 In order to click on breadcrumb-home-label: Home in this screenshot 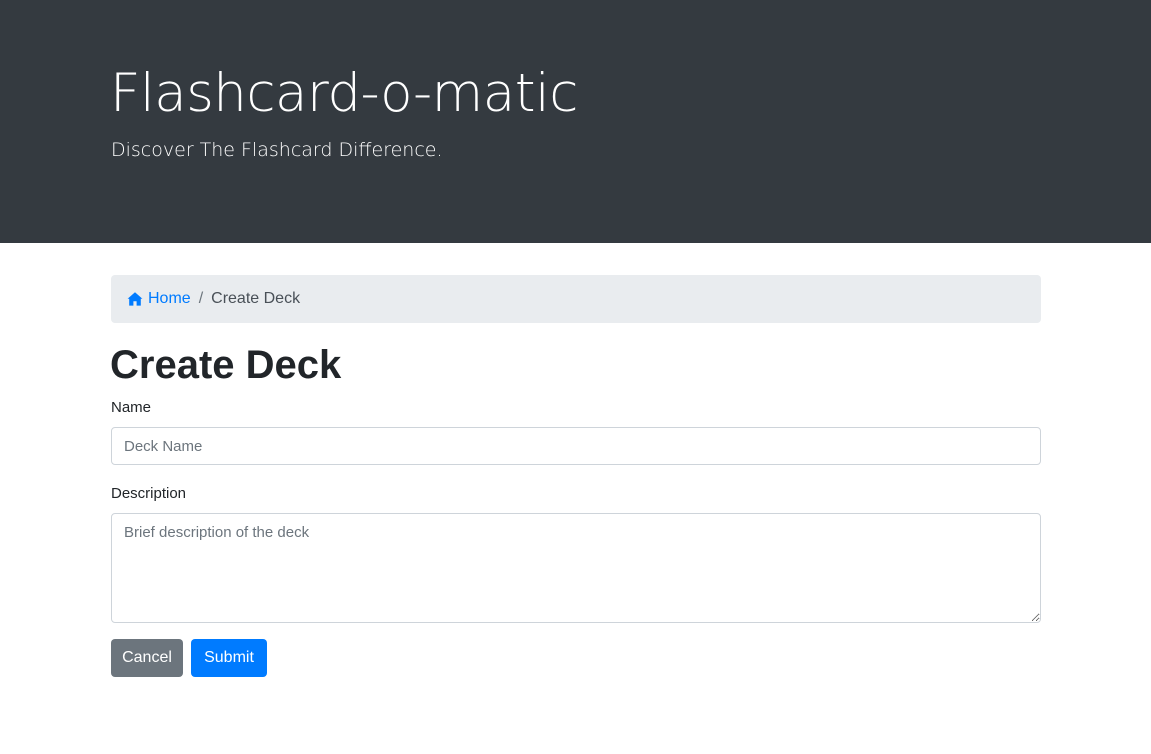, I will do `click(169, 298)`.